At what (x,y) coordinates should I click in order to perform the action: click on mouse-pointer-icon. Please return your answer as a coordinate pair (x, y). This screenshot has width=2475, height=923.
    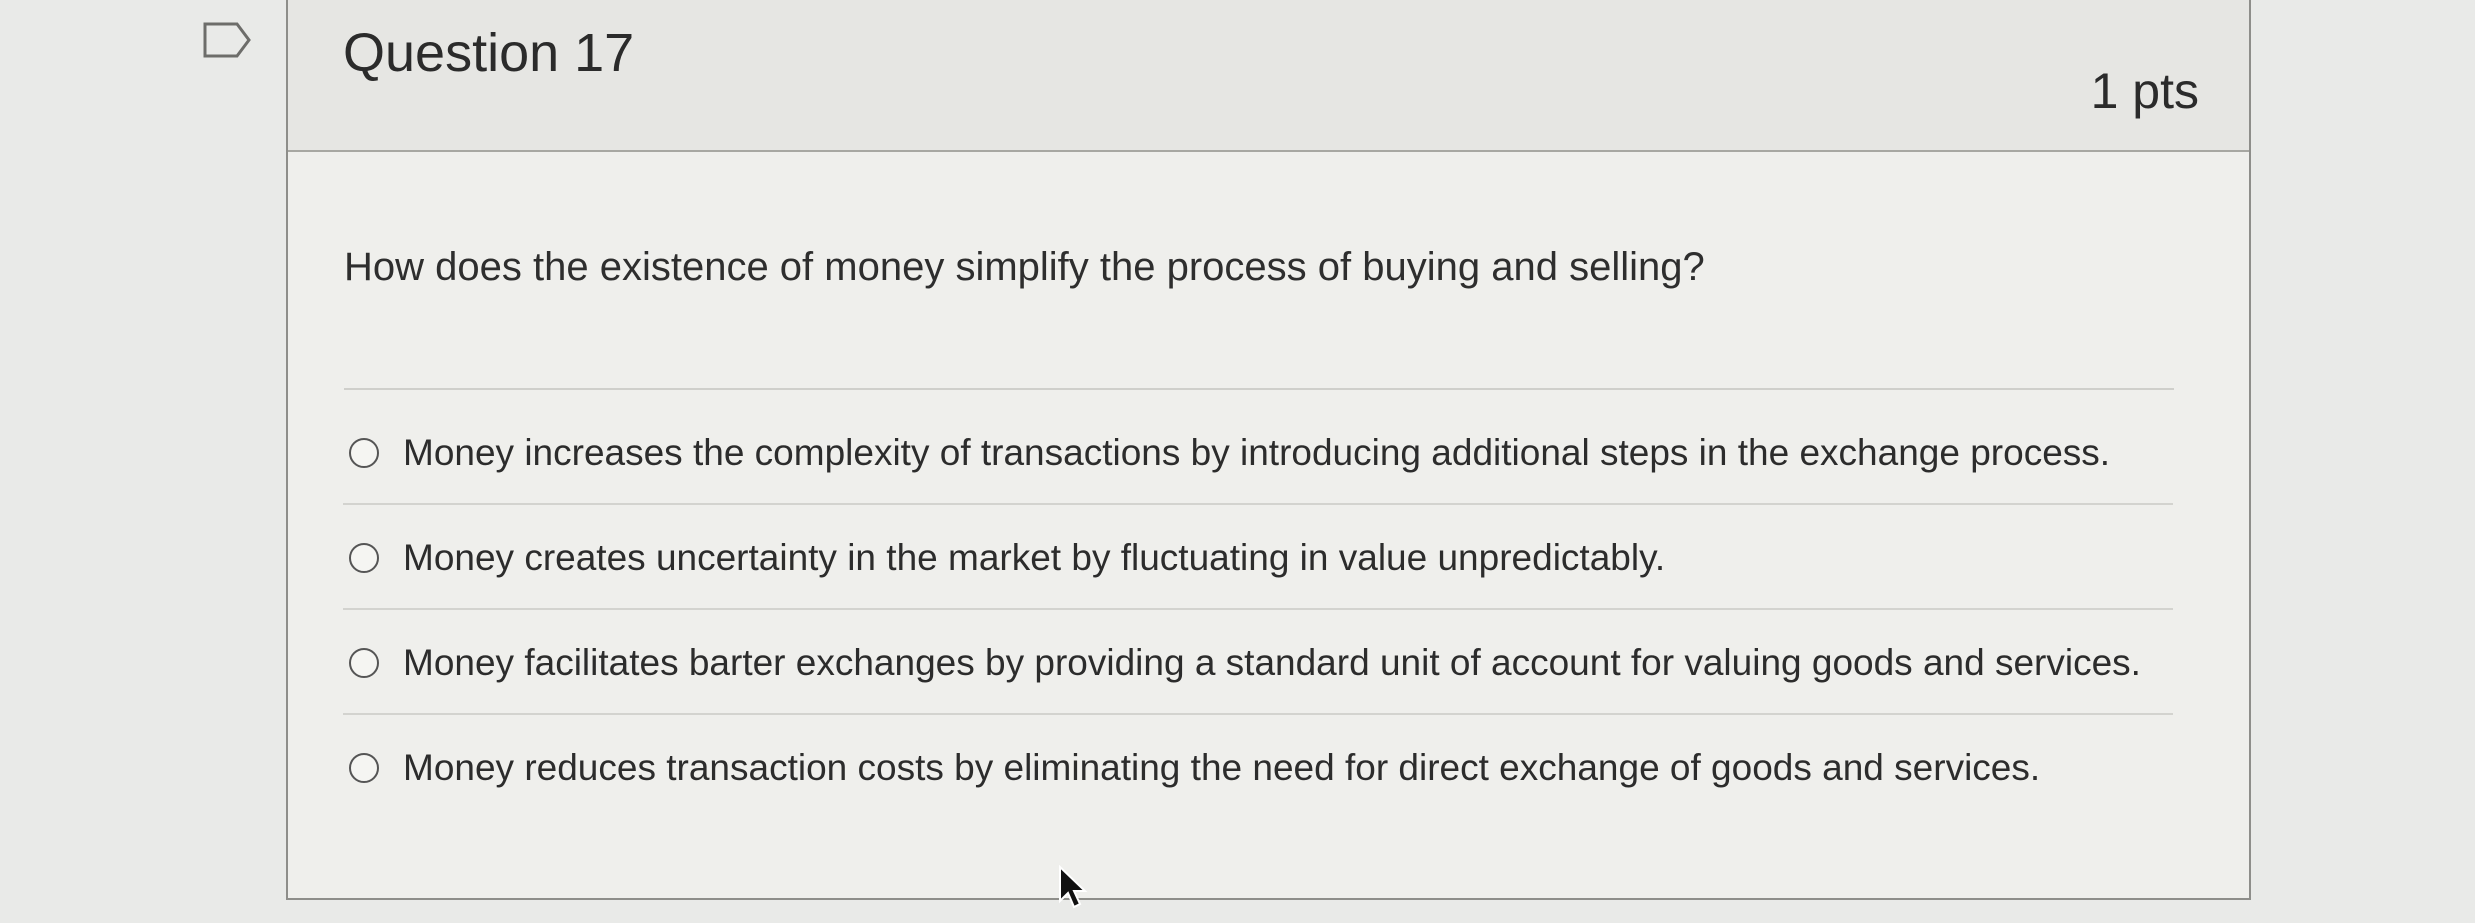
    Looking at the image, I should click on (1073, 888).